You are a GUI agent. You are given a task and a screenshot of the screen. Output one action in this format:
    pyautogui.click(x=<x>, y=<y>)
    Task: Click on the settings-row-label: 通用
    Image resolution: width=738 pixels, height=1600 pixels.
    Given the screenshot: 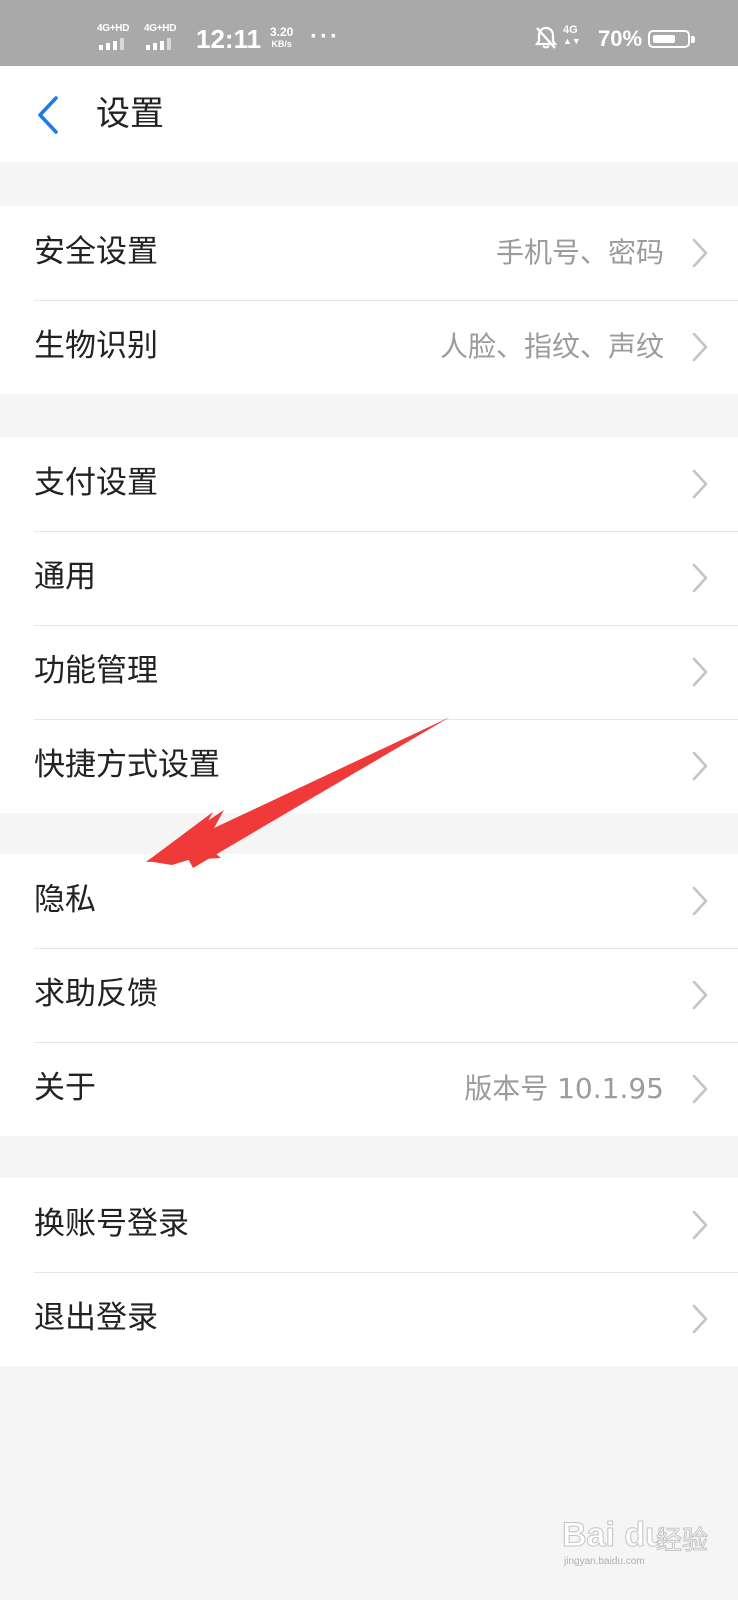 What is the action you would take?
    pyautogui.click(x=65, y=577)
    